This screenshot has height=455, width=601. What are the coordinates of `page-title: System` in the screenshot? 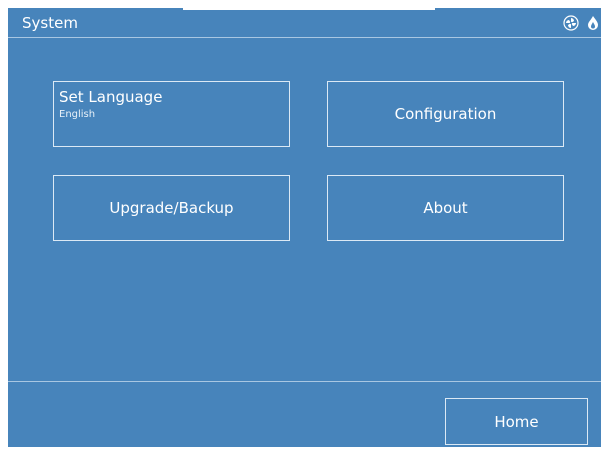 It's located at (50, 23).